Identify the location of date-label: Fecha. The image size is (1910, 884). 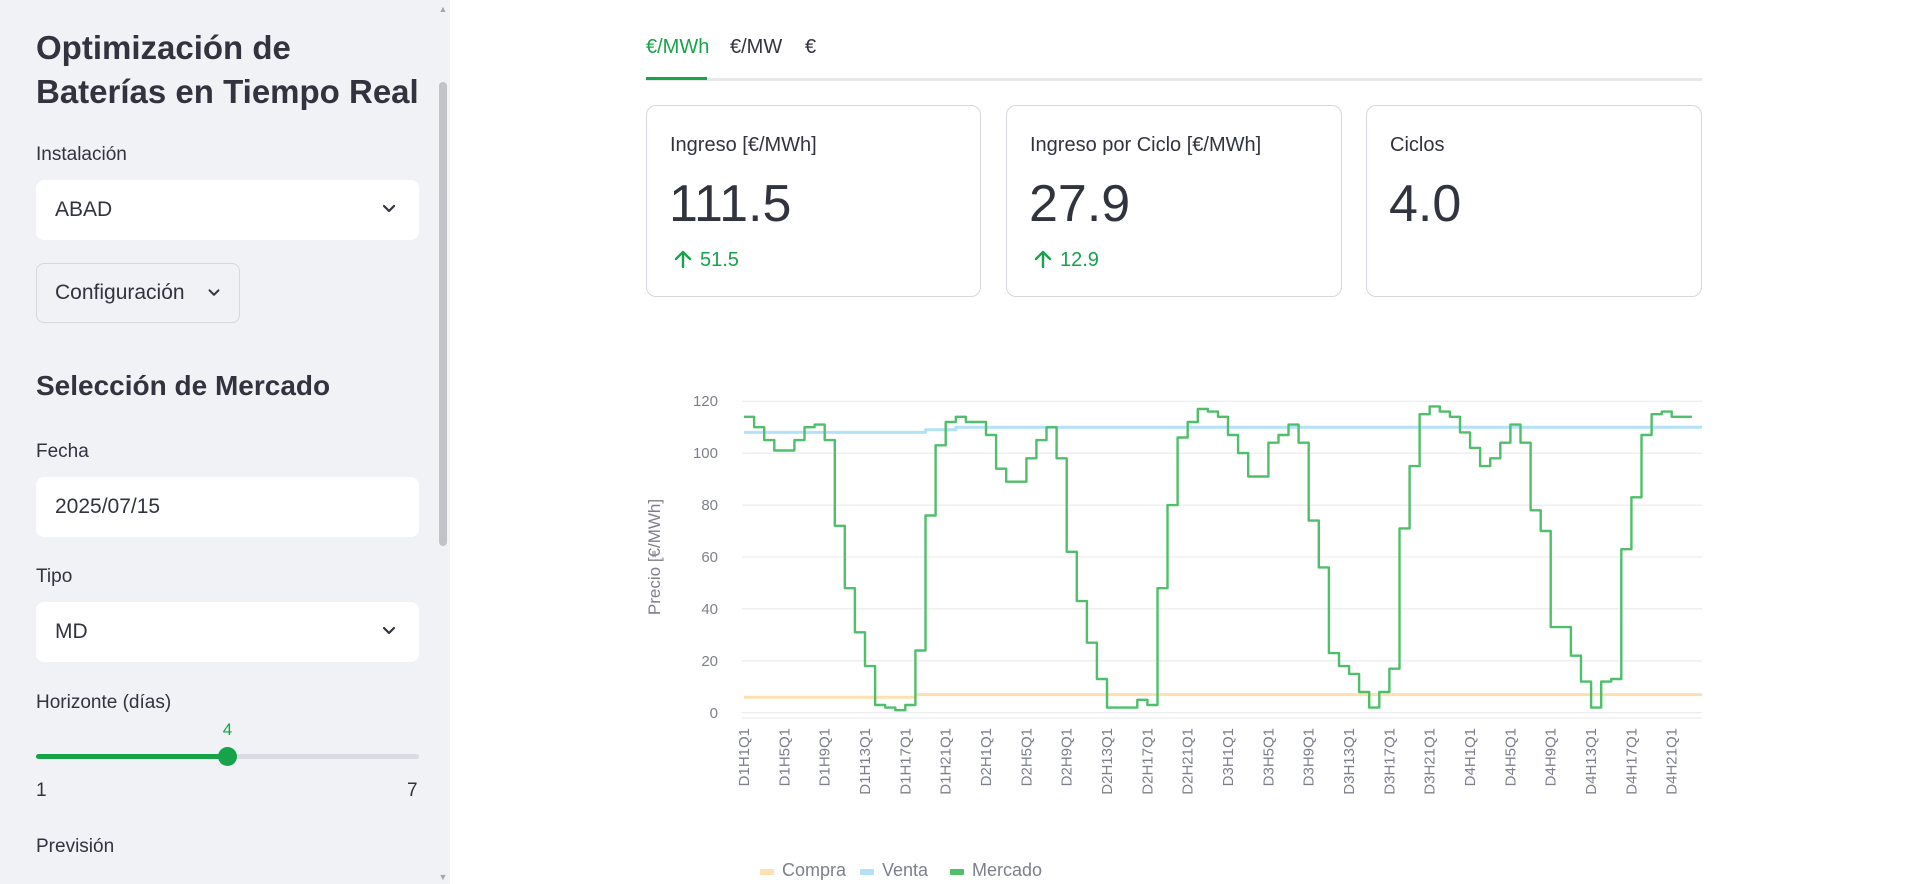
(62, 451).